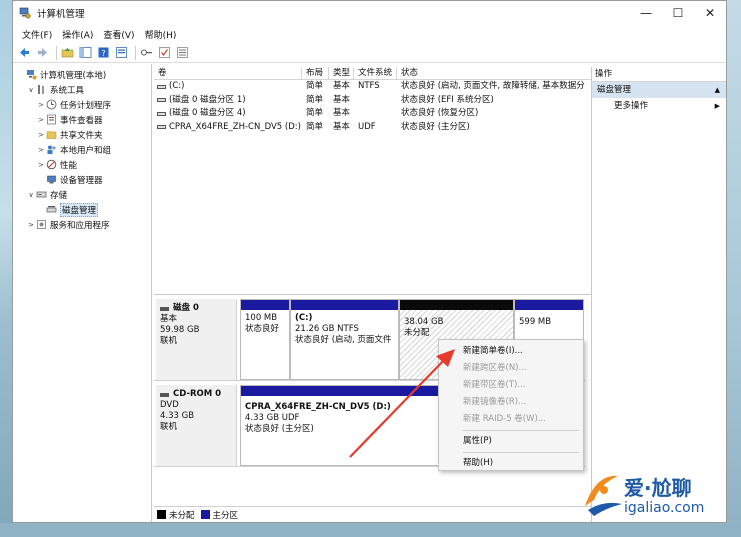  What do you see at coordinates (717, 90) in the screenshot?
I see `collapse-up-icon: ▲` at bounding box center [717, 90].